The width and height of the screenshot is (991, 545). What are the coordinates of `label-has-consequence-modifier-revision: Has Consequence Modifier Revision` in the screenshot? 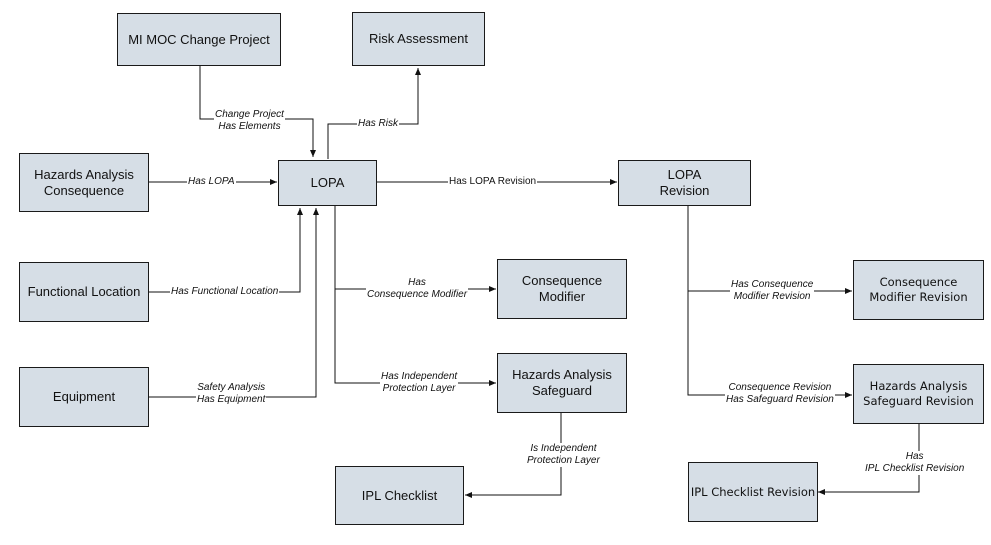 It's located at (772, 291).